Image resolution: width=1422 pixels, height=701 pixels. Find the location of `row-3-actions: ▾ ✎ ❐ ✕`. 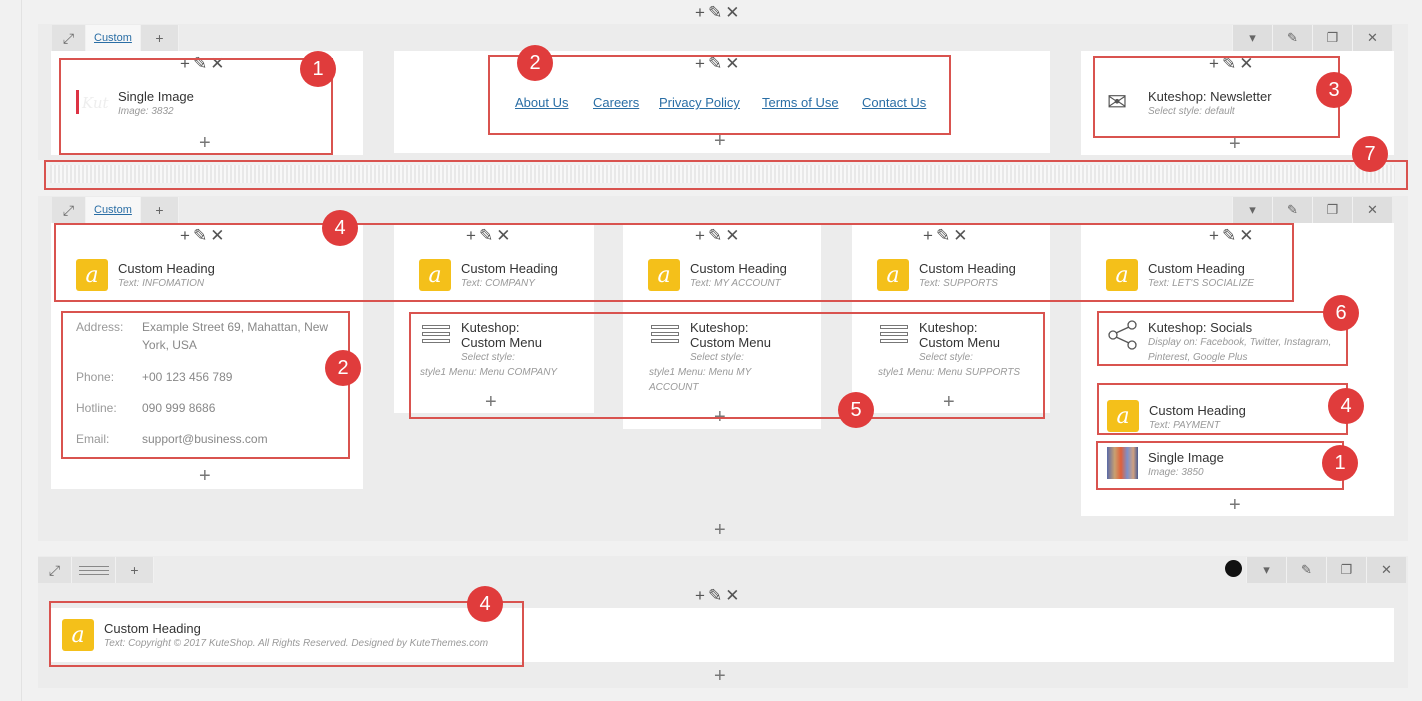

row-3-actions: ▾ ✎ ❐ ✕ is located at coordinates (1326, 570).